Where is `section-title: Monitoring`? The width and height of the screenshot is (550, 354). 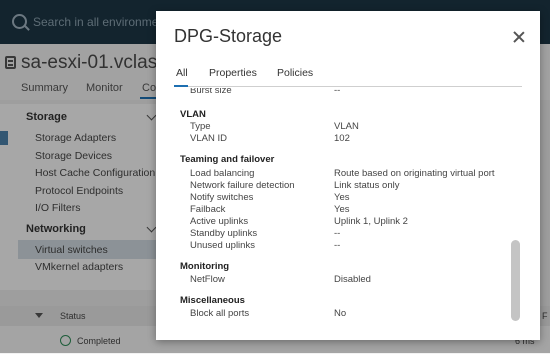
section-title: Monitoring is located at coordinates (205, 266).